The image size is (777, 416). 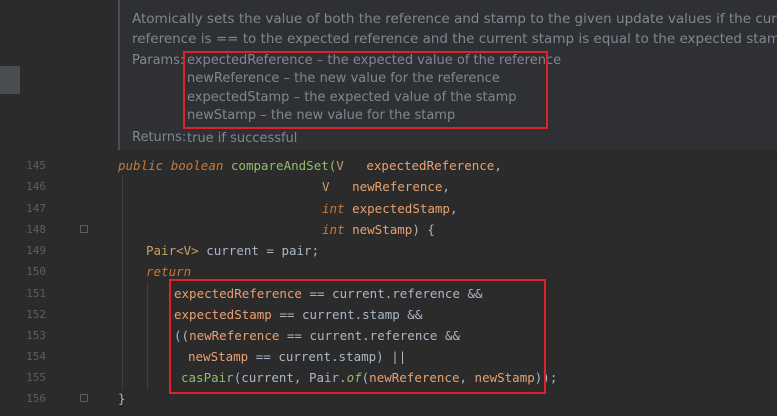 I want to click on parameter: expectedStamp, so click(x=401, y=208).